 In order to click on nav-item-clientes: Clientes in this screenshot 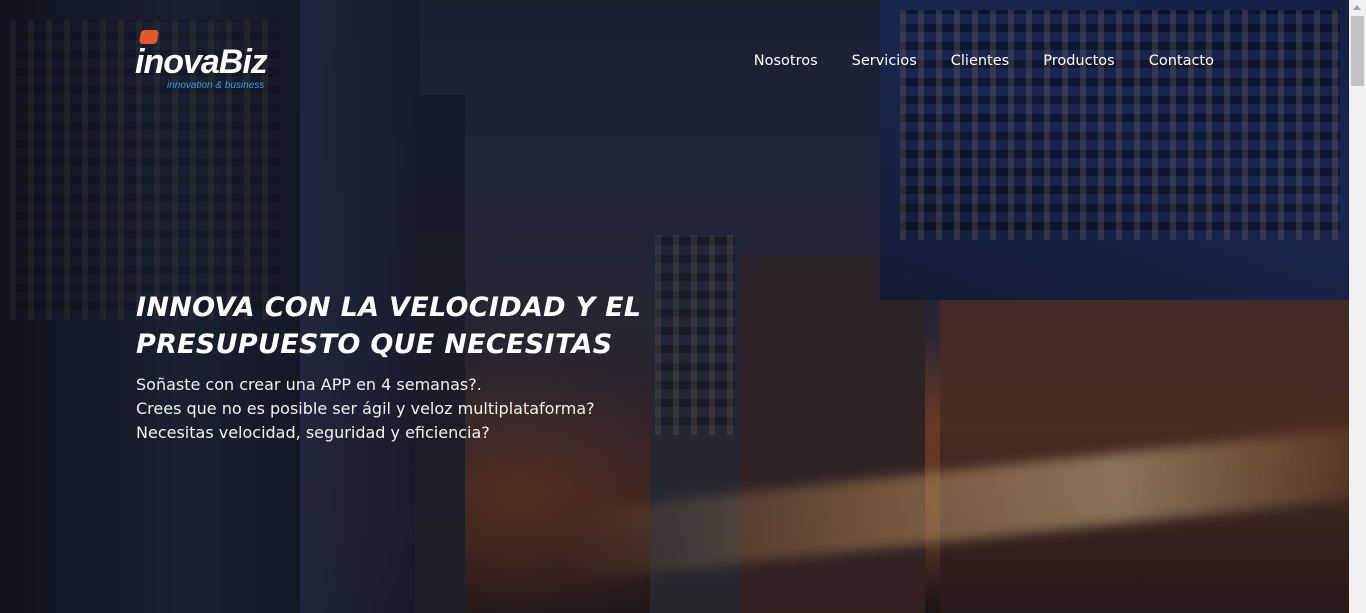, I will do `click(980, 61)`.